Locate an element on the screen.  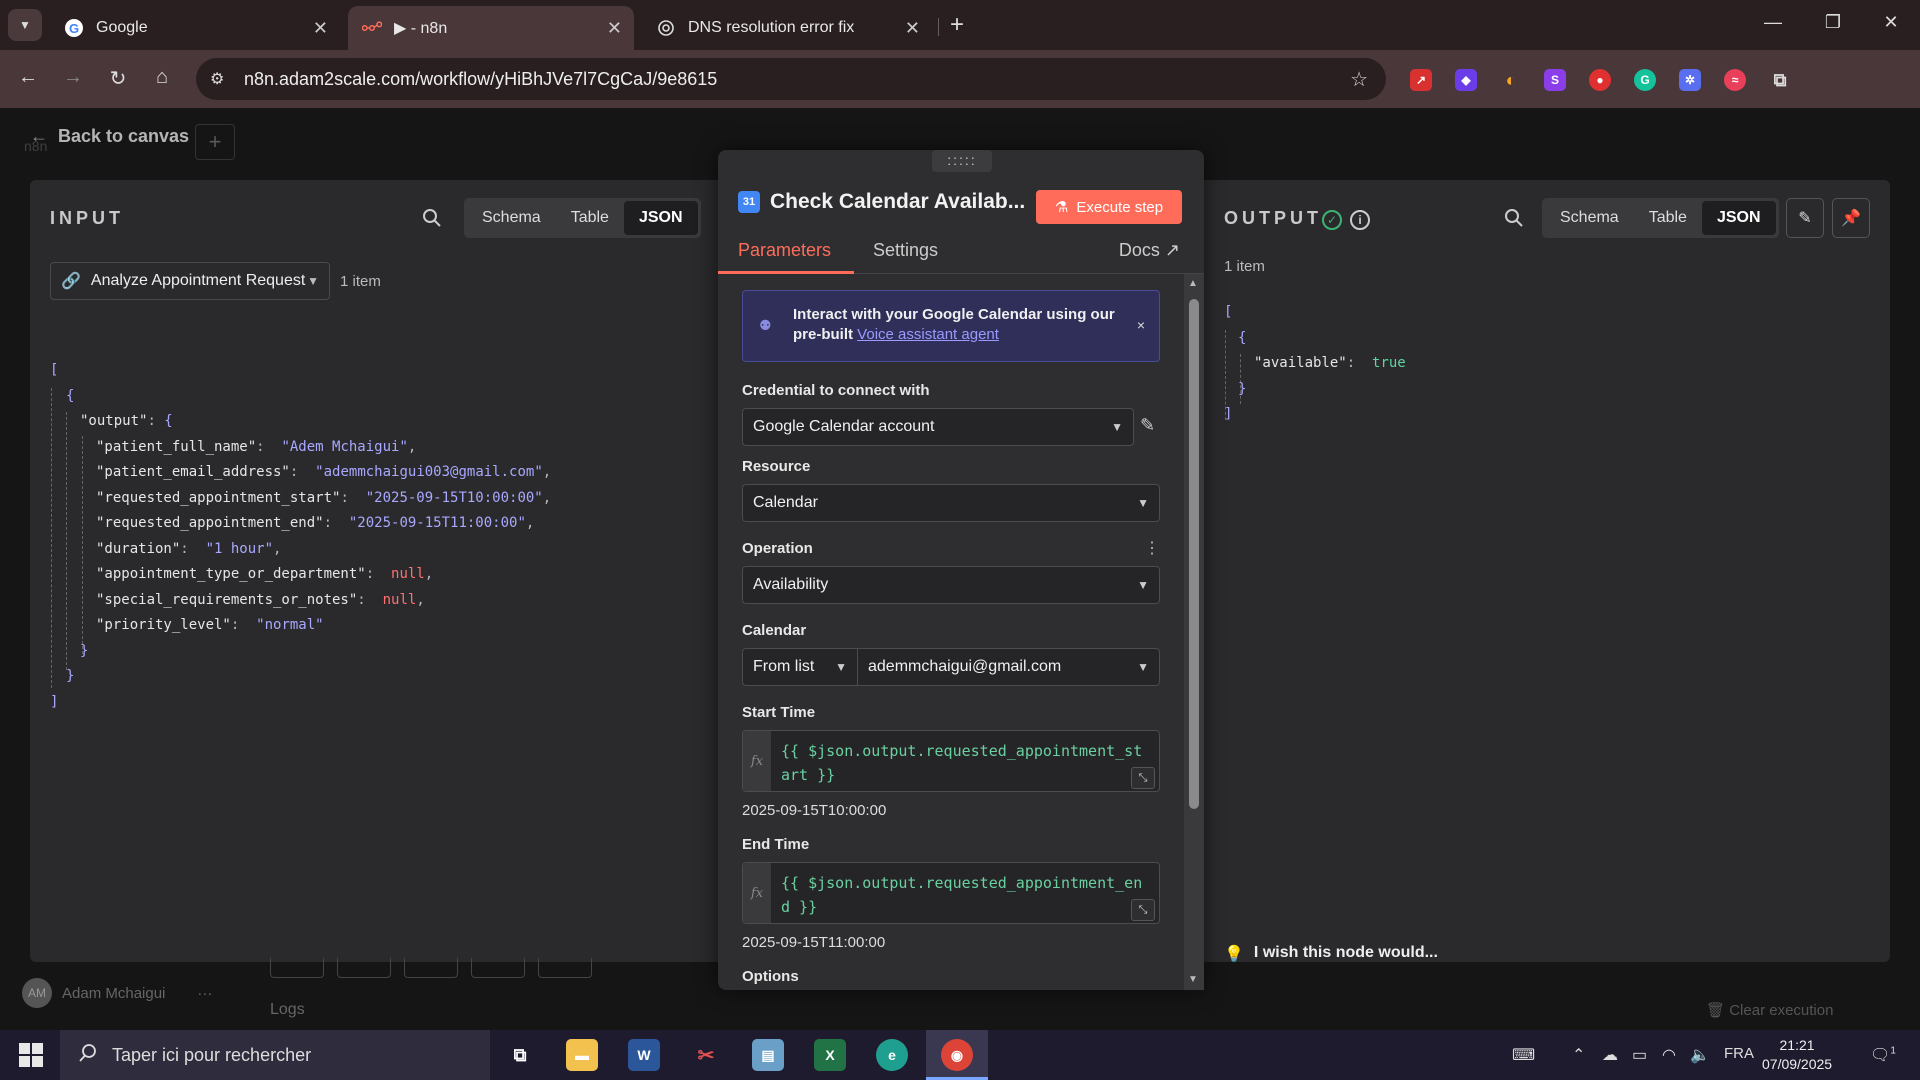
extension-arrow-icon: ↗ is located at coordinates (1421, 80).